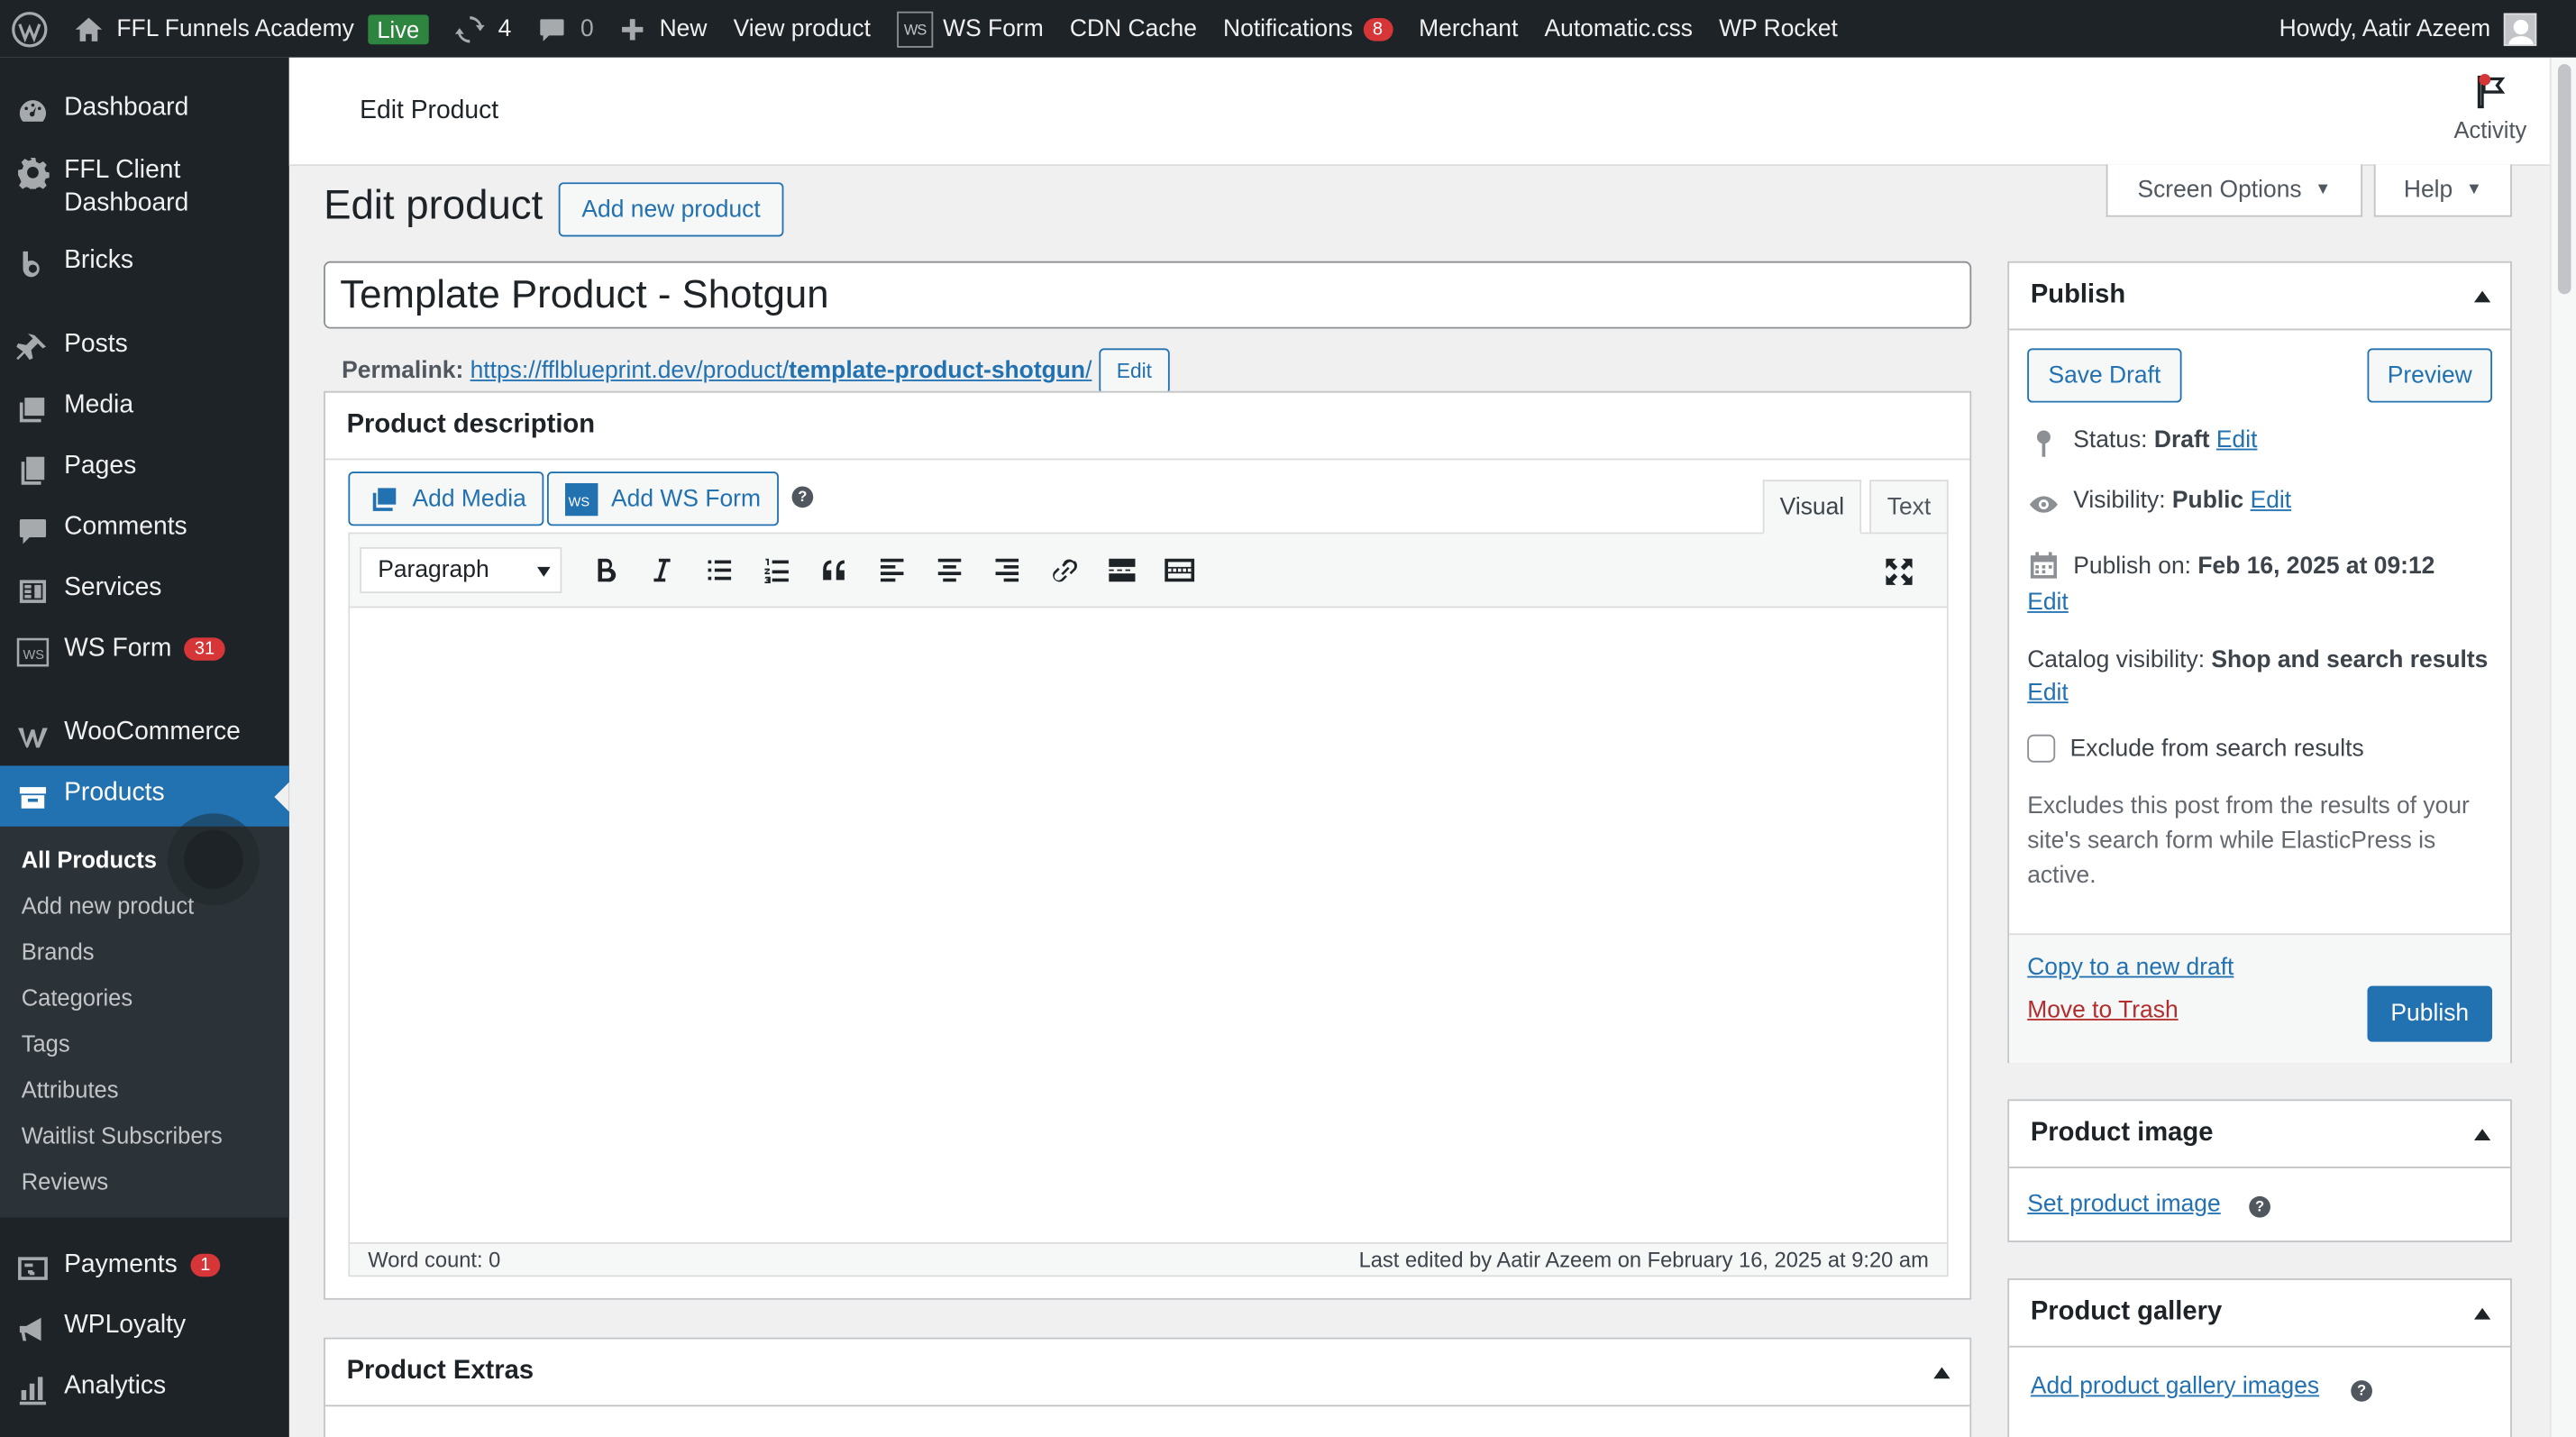 Image resolution: width=2576 pixels, height=1437 pixels. I want to click on add-gallery-images-link: Add product gallery images, so click(2175, 1387).